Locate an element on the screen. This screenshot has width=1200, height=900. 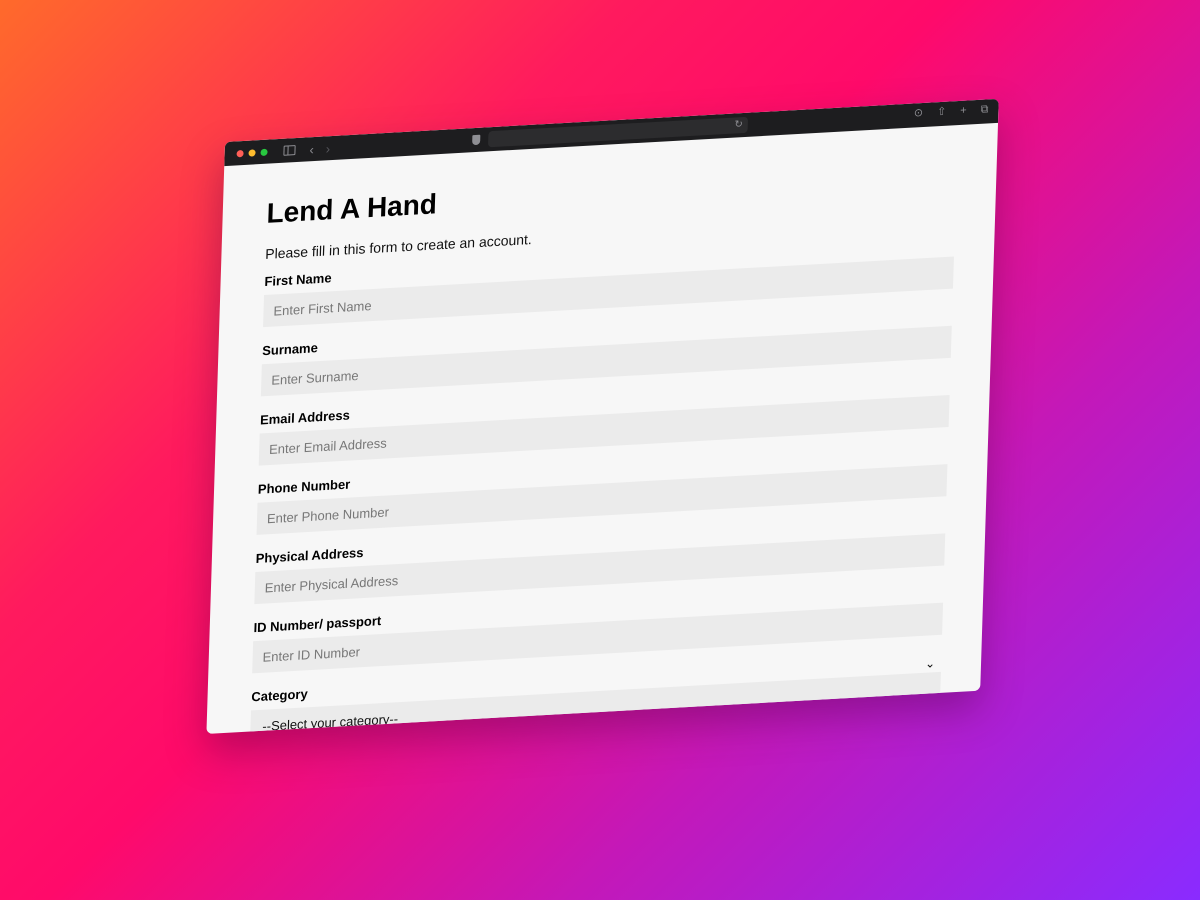
forward-icon: › is located at coordinates (328, 148).